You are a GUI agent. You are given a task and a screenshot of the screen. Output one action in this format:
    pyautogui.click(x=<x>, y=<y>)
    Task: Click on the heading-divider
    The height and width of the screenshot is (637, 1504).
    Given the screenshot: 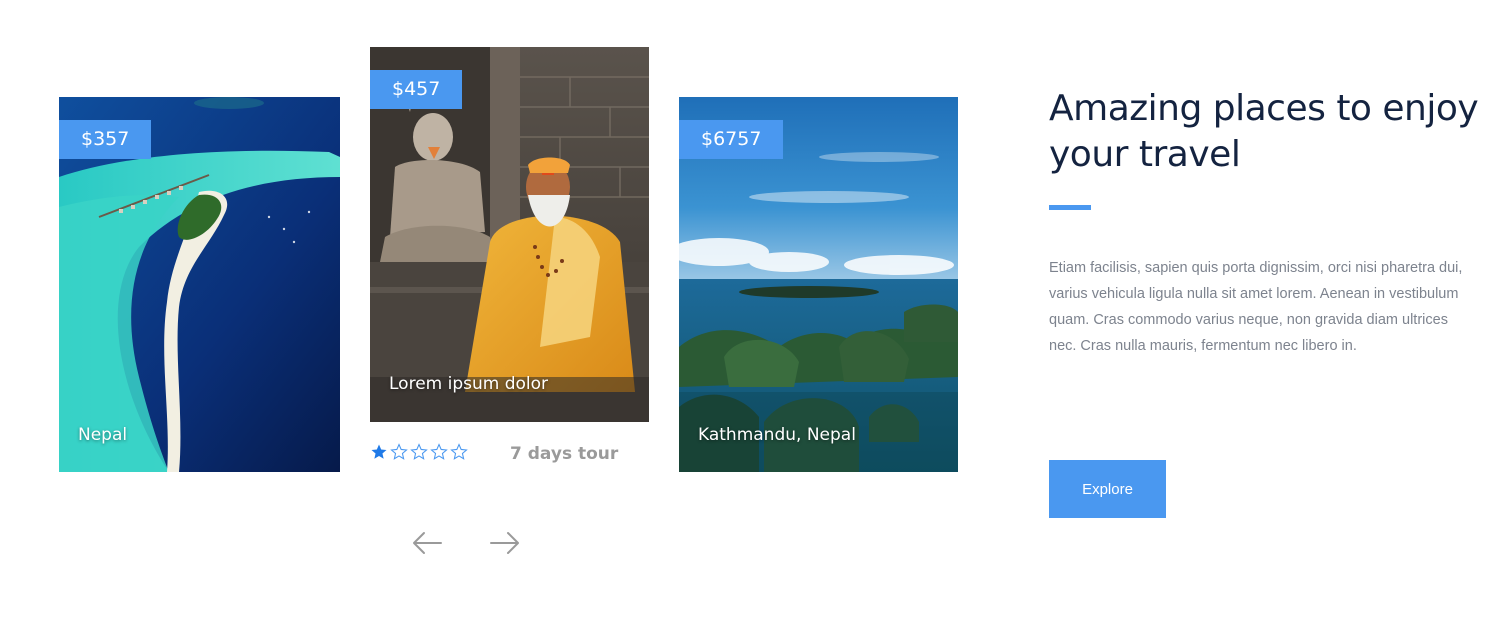 What is the action you would take?
    pyautogui.click(x=1070, y=207)
    